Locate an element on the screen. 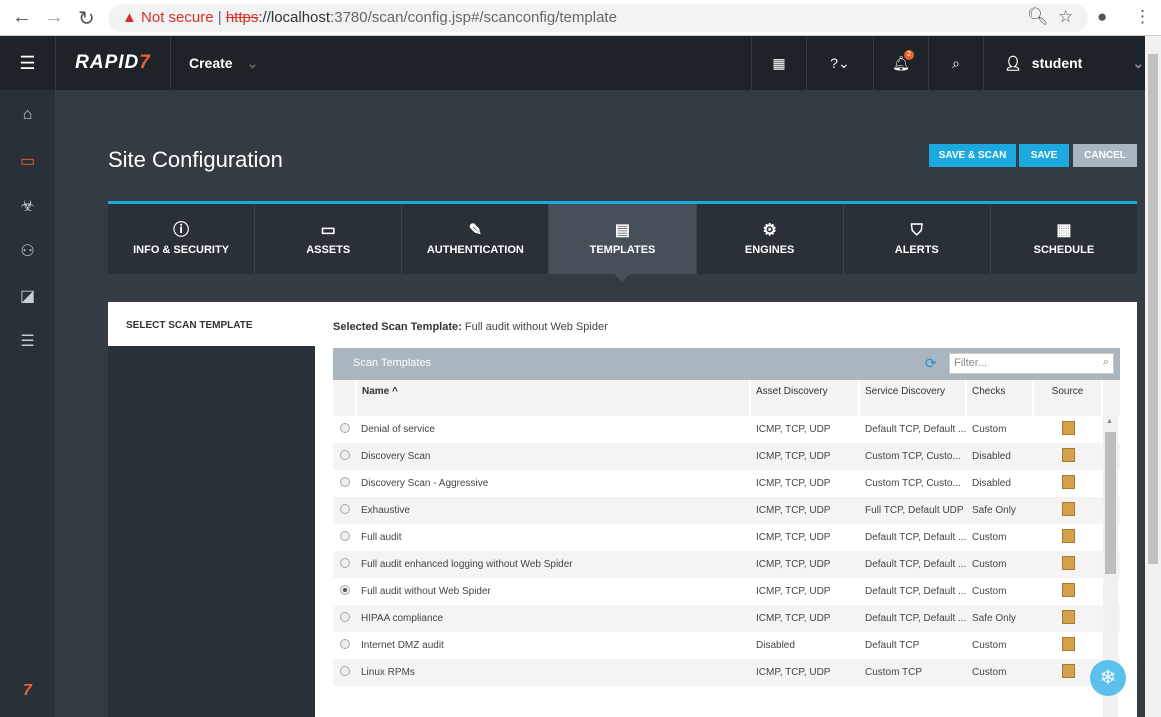 The height and width of the screenshot is (717, 1161). column-checks: Checks is located at coordinates (1000, 398).